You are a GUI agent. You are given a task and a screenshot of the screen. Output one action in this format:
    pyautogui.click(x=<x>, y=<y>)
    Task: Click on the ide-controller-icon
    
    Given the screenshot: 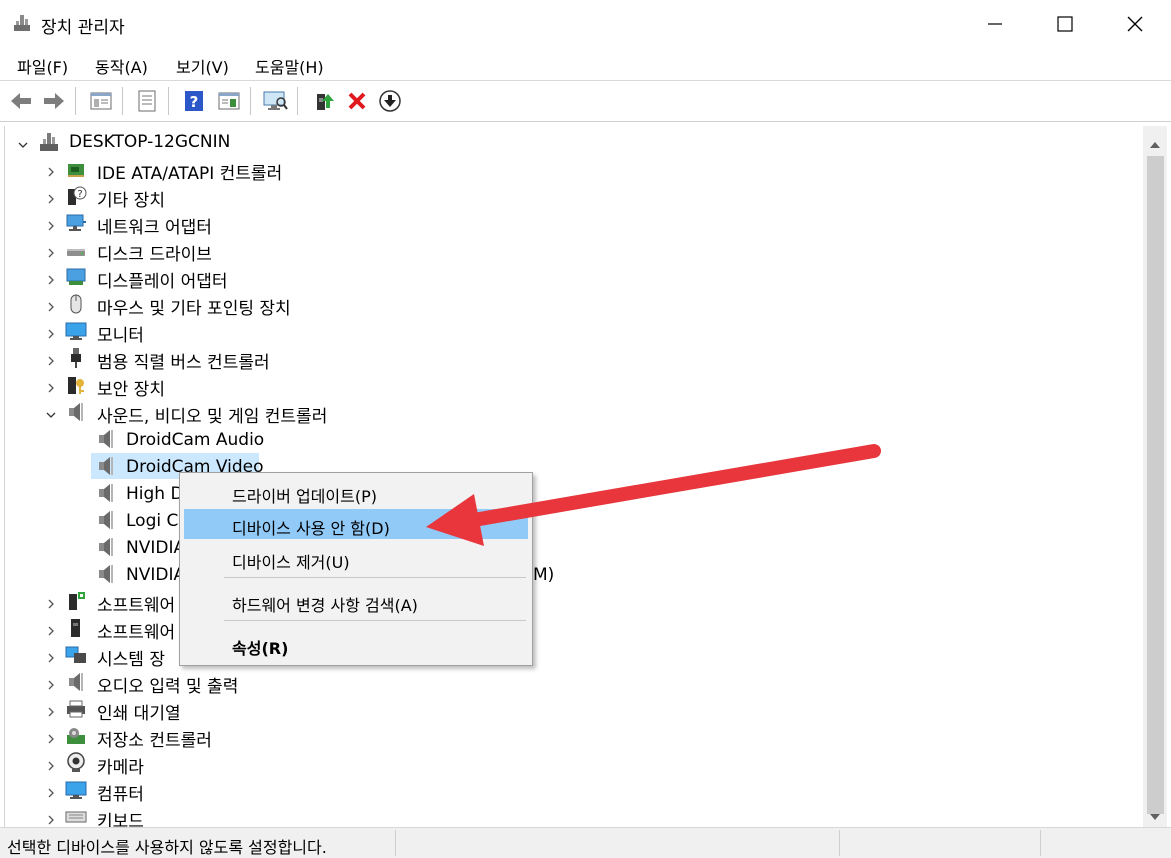 What is the action you would take?
    pyautogui.click(x=76, y=169)
    